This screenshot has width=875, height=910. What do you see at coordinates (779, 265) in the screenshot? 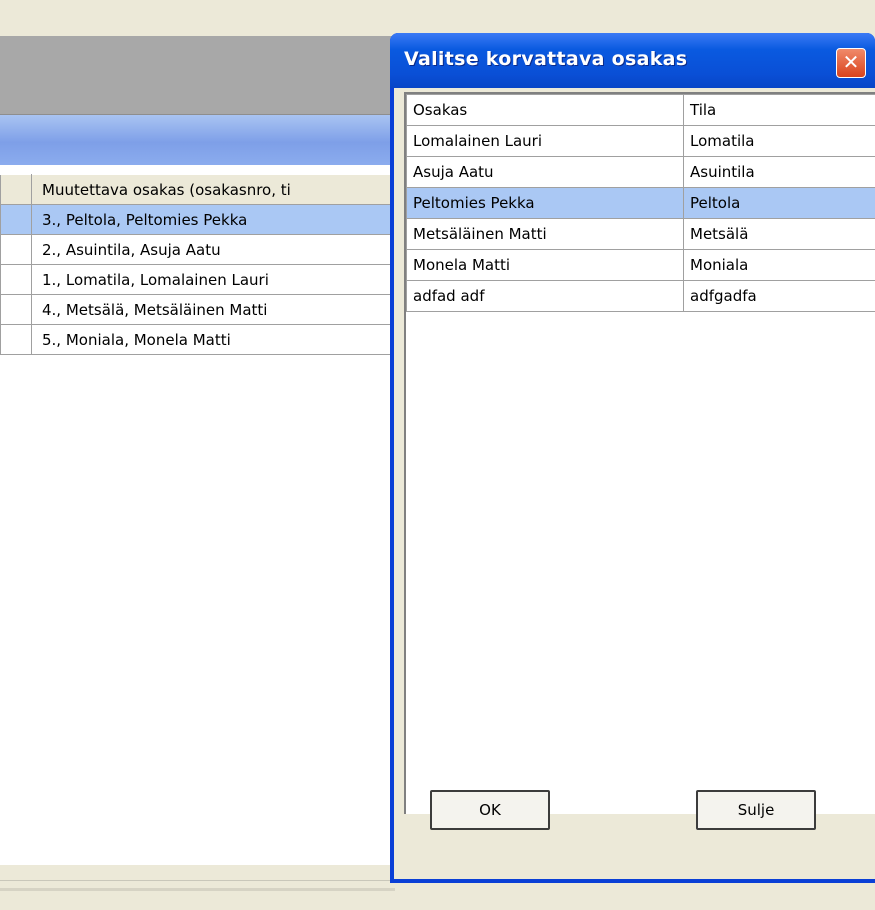
I see `cell-tila: Moniala` at bounding box center [779, 265].